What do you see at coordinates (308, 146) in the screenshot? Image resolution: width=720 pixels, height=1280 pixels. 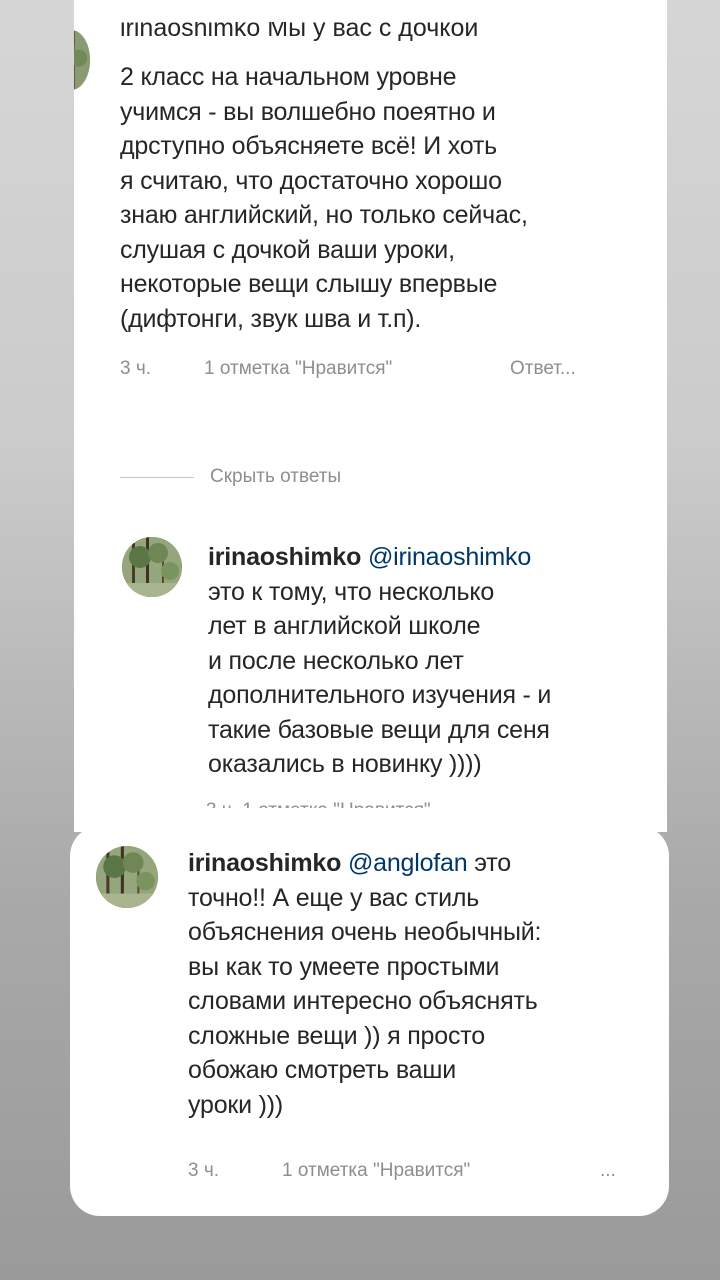 I see `comment-line: дрступно объясняете всё! И хоть` at bounding box center [308, 146].